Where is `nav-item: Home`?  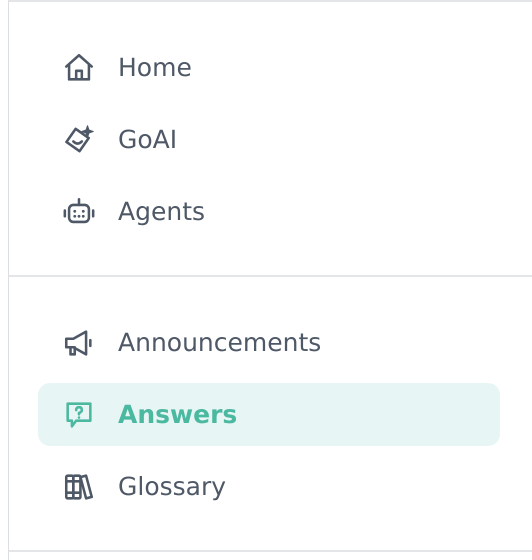
nav-item: Home is located at coordinates (269, 67).